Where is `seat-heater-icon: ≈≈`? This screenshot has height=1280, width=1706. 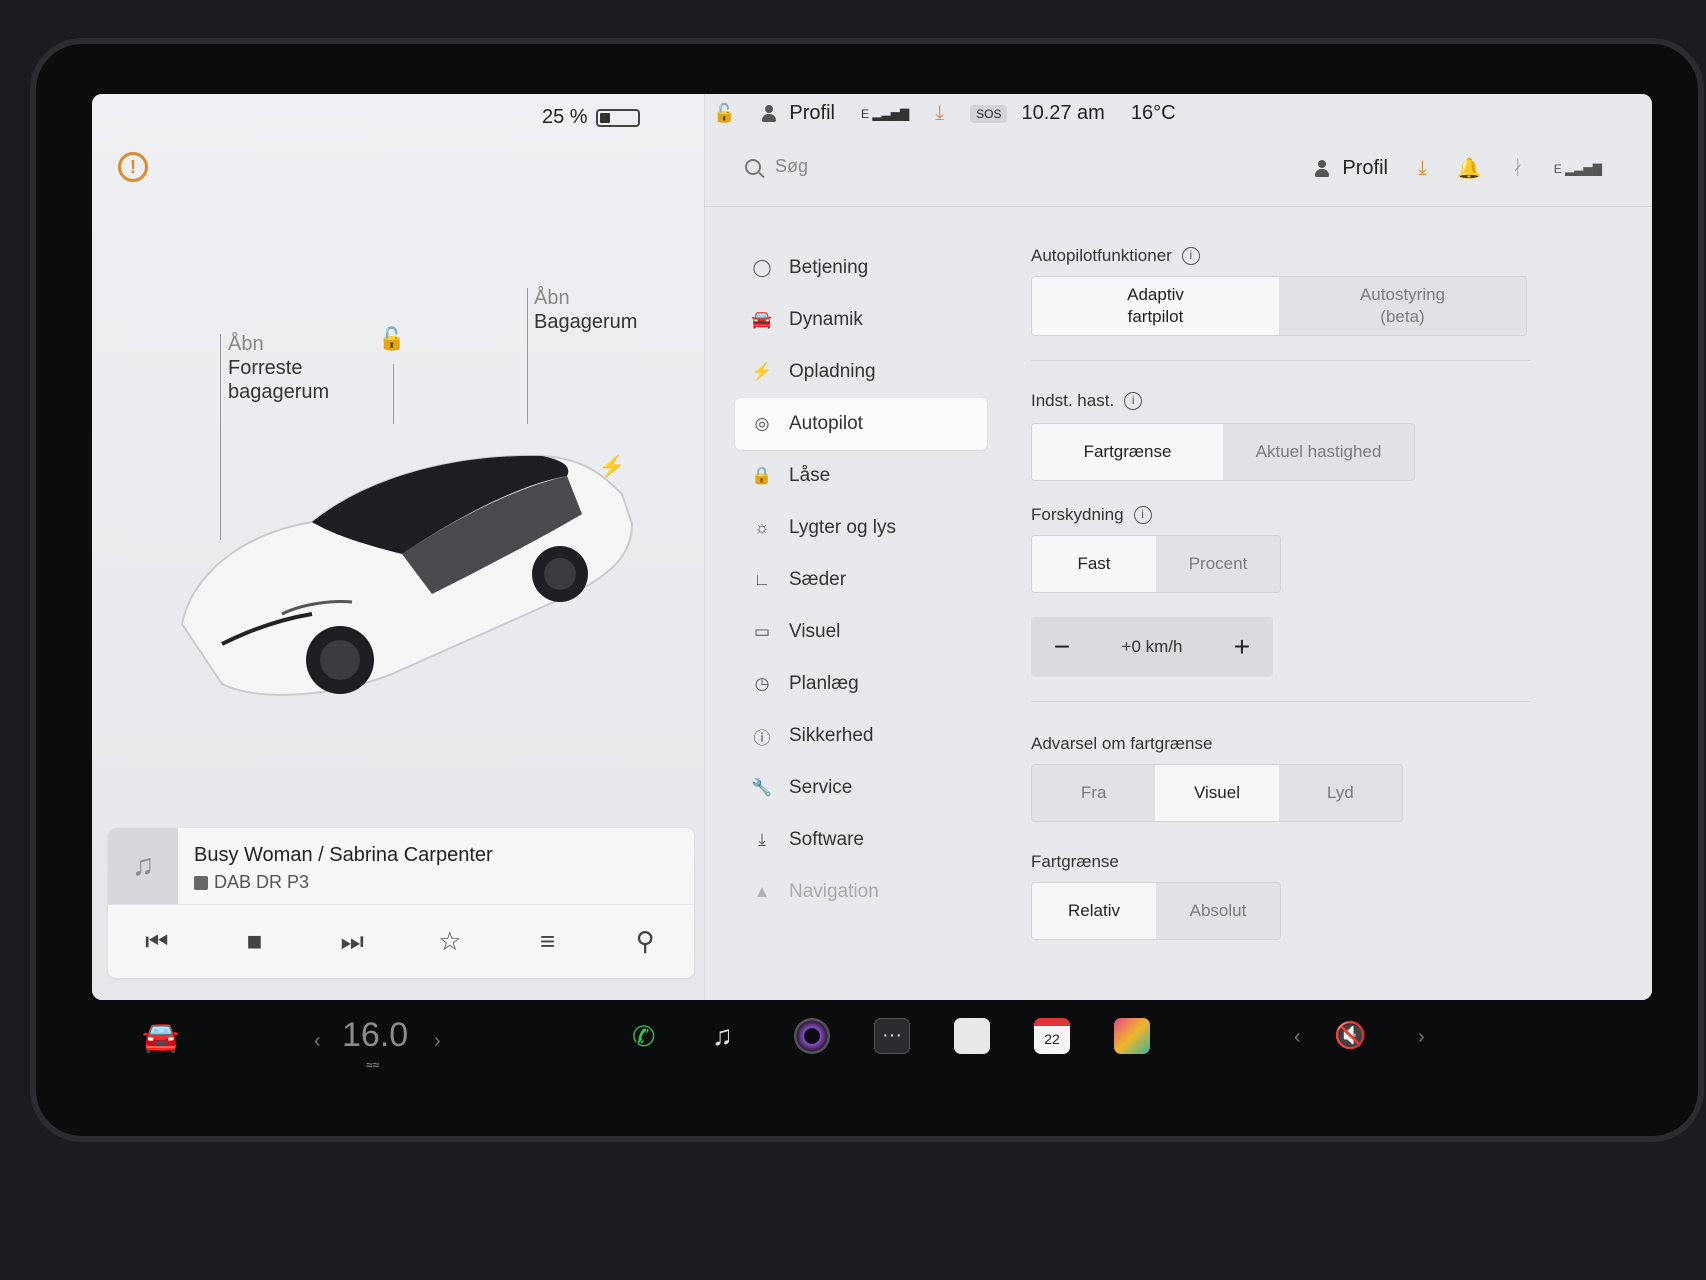 seat-heater-icon: ≈≈ is located at coordinates (372, 1065).